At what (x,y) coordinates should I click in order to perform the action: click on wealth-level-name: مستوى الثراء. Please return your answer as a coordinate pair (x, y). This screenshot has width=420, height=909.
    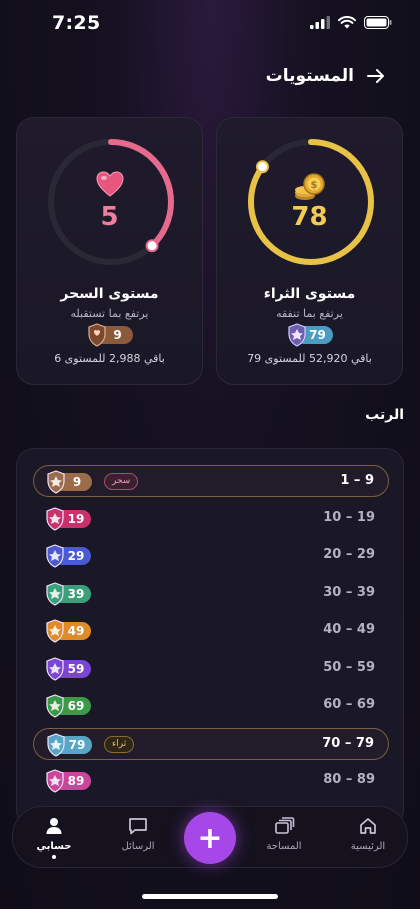
    Looking at the image, I should click on (309, 294).